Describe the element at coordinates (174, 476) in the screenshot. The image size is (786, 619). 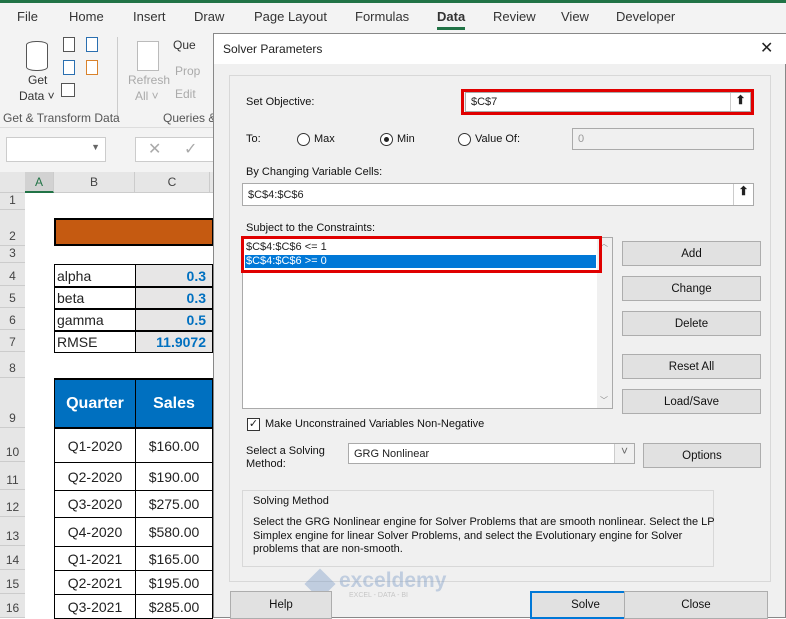
I see `table-cell: $190.00` at that location.